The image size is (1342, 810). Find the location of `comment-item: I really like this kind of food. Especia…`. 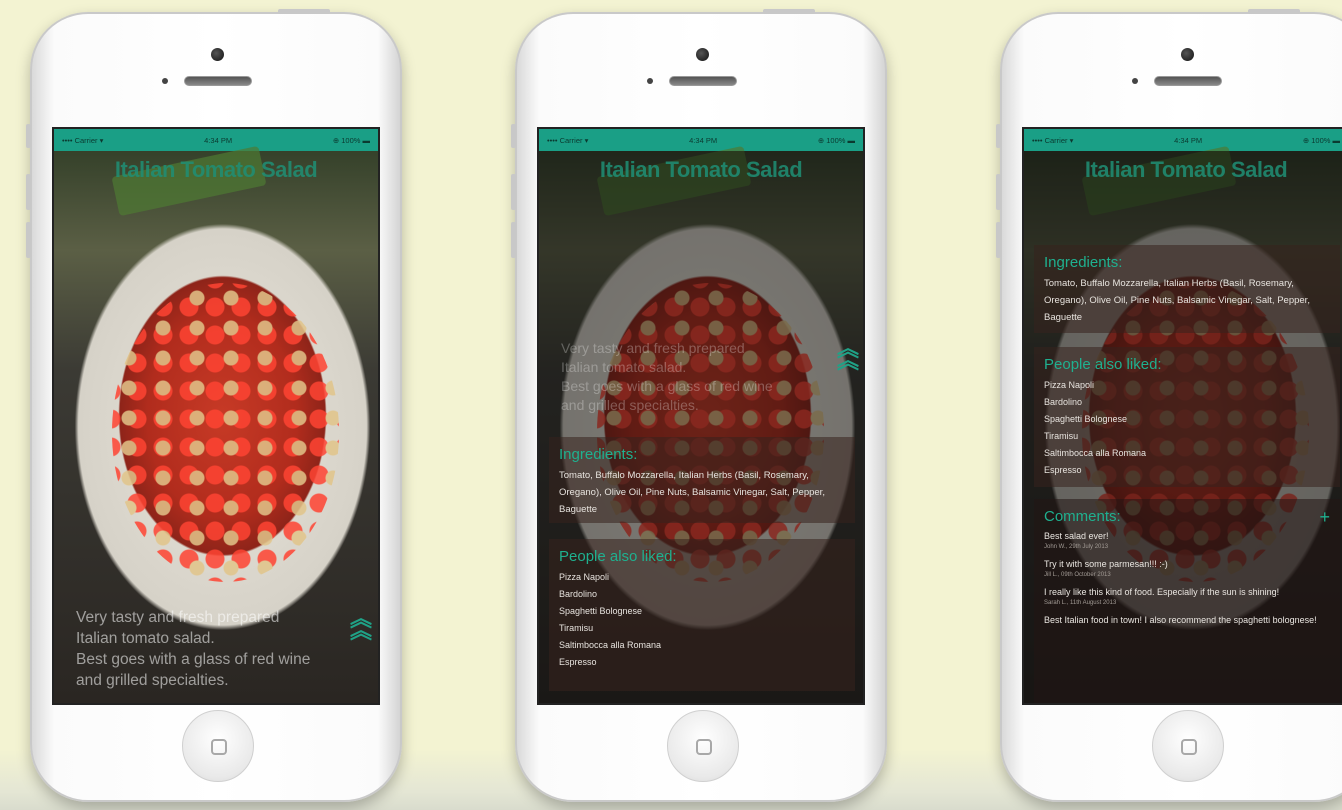

comment-item: I really like this kind of food. Especia… is located at coordinates (1187, 595).